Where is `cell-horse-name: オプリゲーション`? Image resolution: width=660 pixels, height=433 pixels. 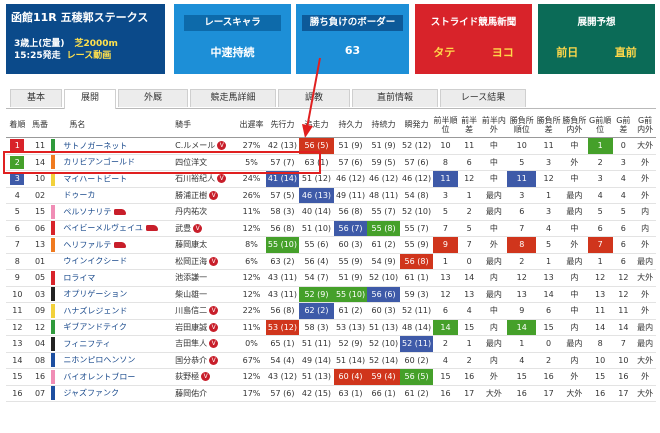
cell-horse-name: オプリゲーション is located at coordinates (113, 294).